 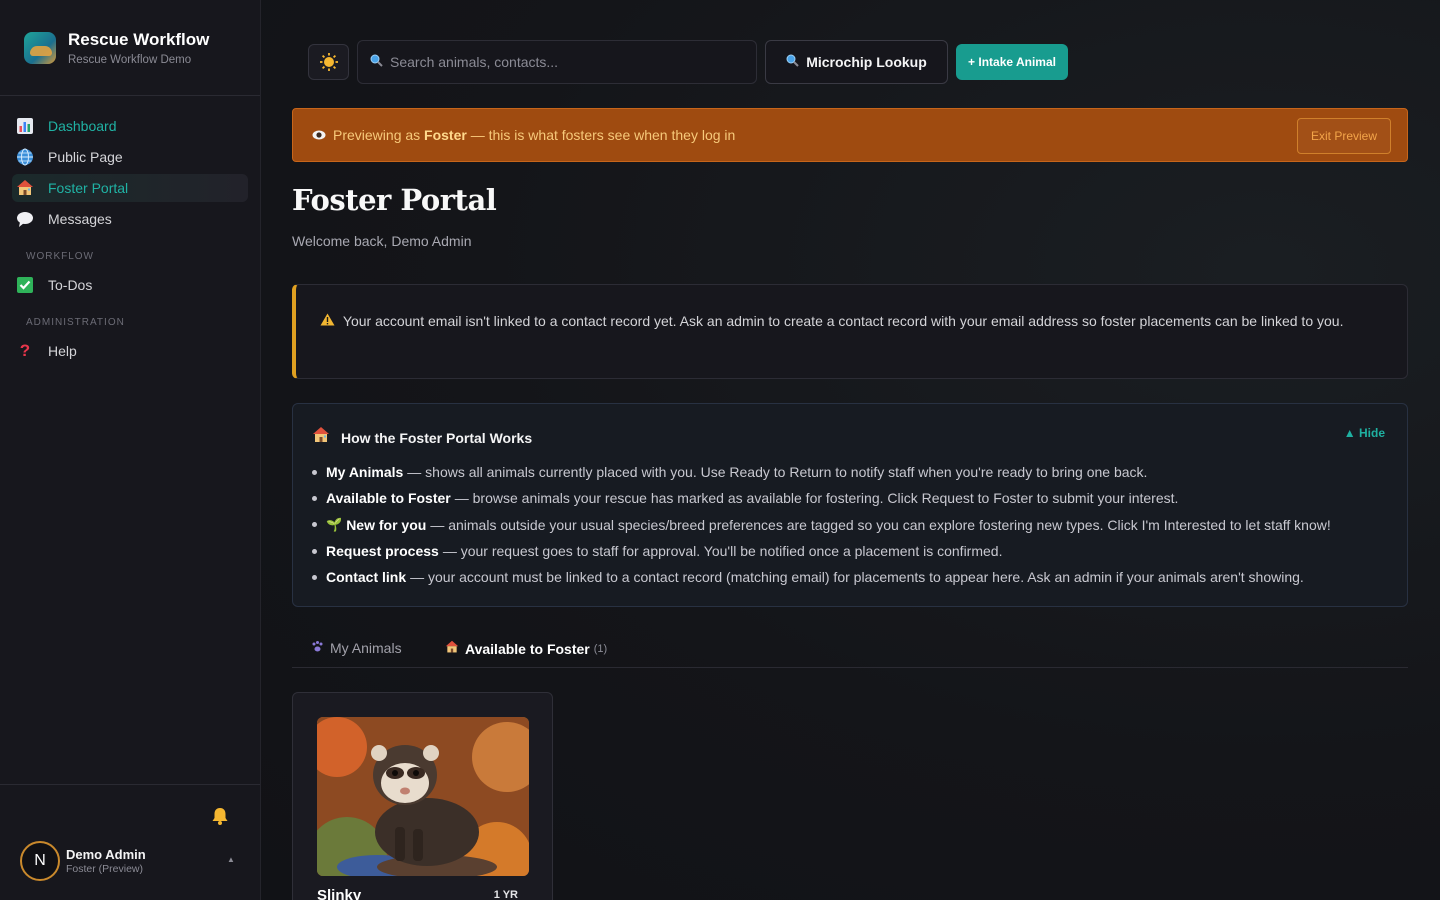 What do you see at coordinates (382, 551) in the screenshot?
I see `info-term: Request process` at bounding box center [382, 551].